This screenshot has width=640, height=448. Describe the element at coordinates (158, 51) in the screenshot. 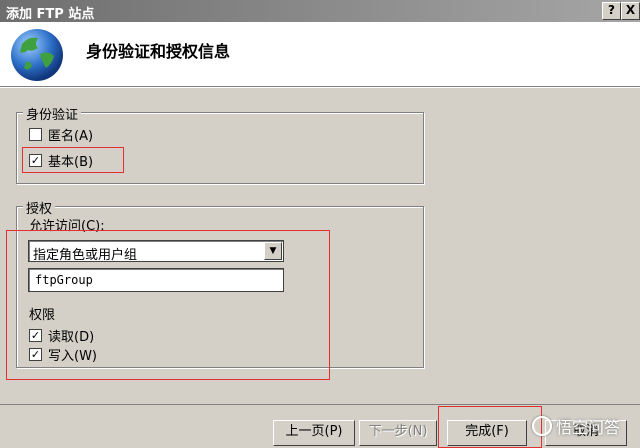

I see `page-title: 身份验证和授权信息` at that location.